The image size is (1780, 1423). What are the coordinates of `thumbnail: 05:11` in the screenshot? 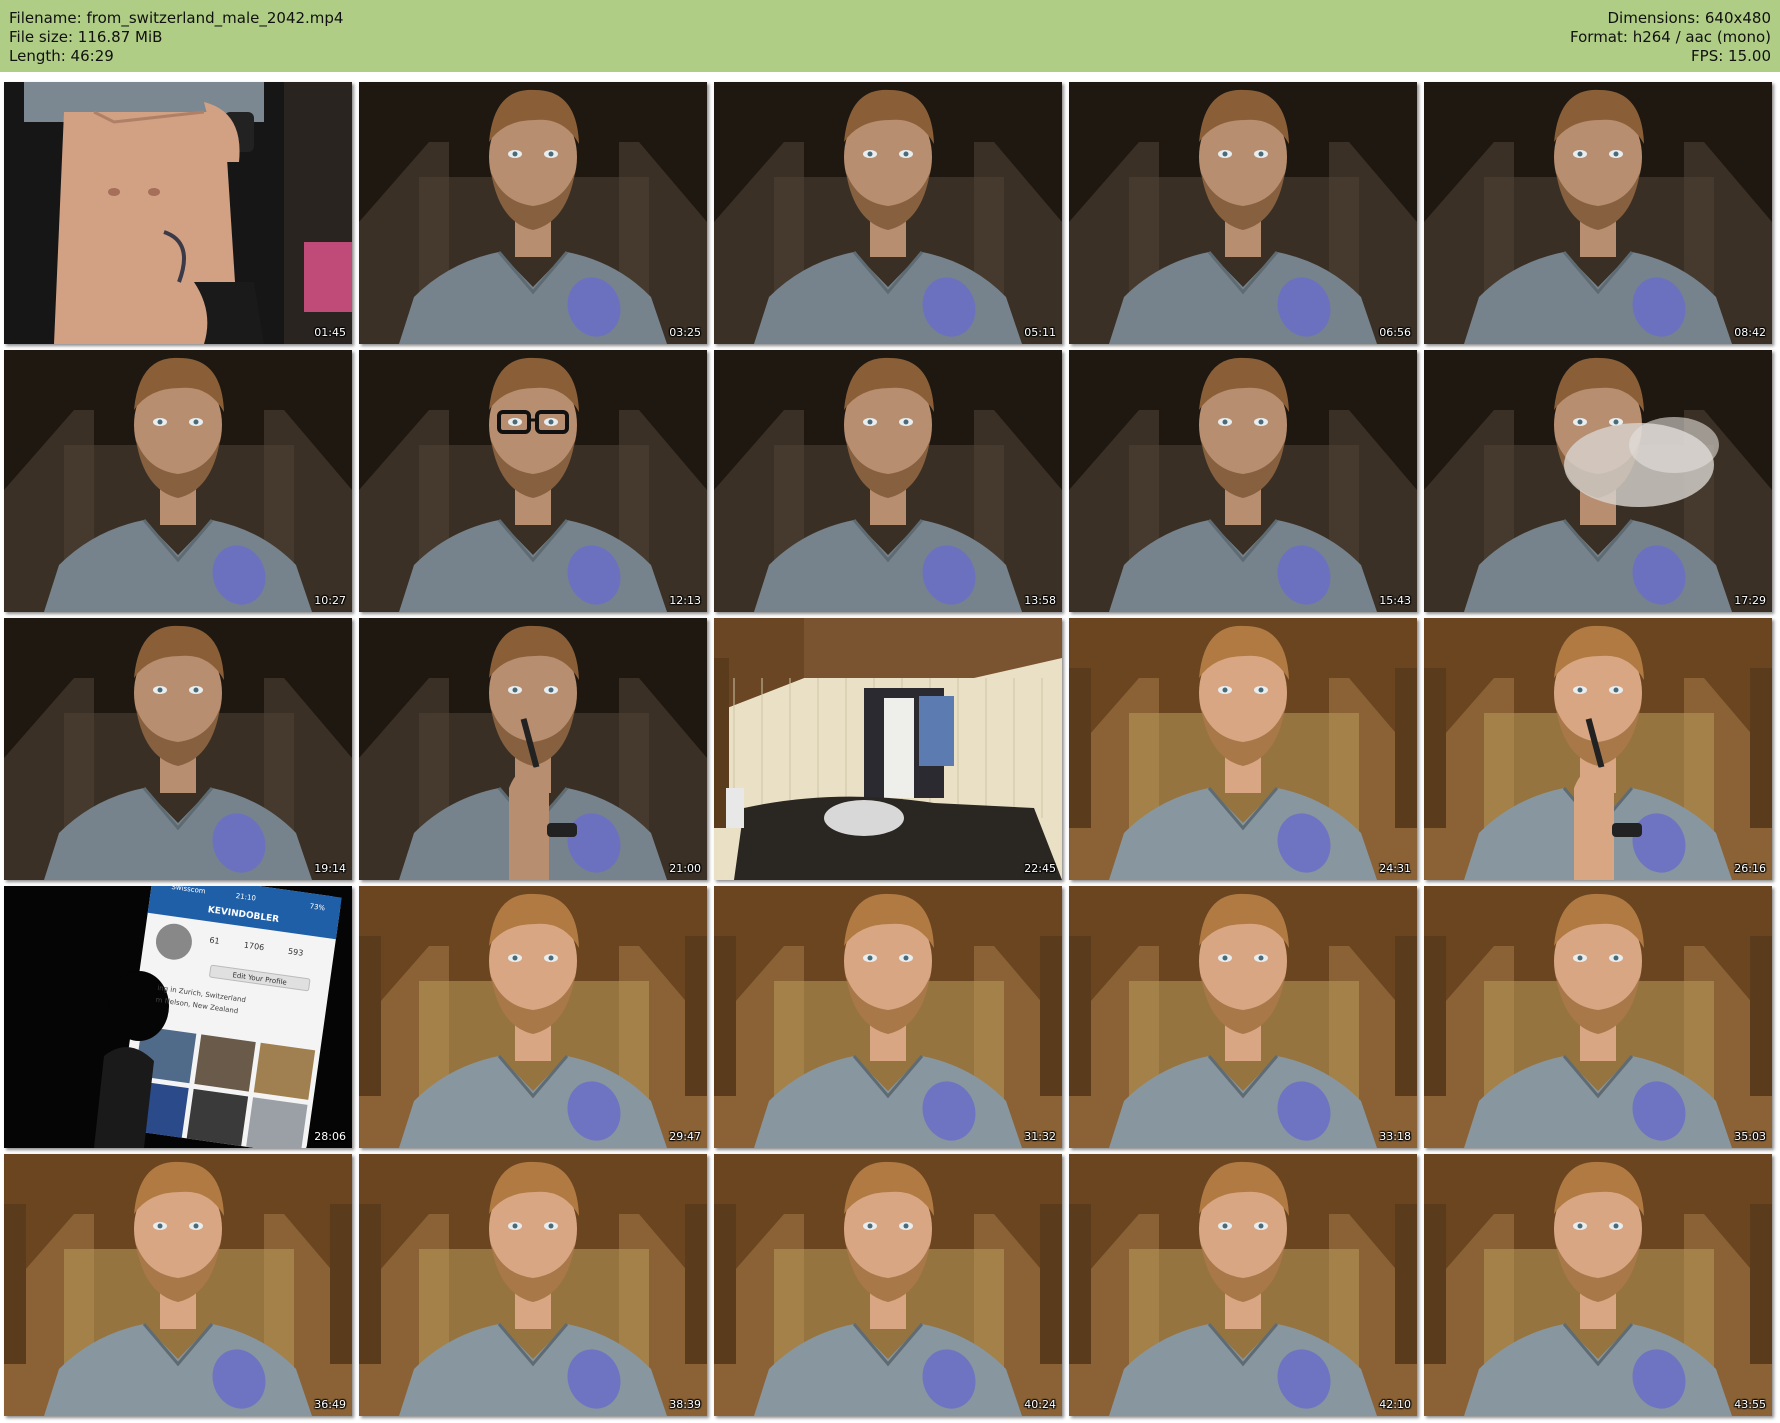 It's located at (888, 213).